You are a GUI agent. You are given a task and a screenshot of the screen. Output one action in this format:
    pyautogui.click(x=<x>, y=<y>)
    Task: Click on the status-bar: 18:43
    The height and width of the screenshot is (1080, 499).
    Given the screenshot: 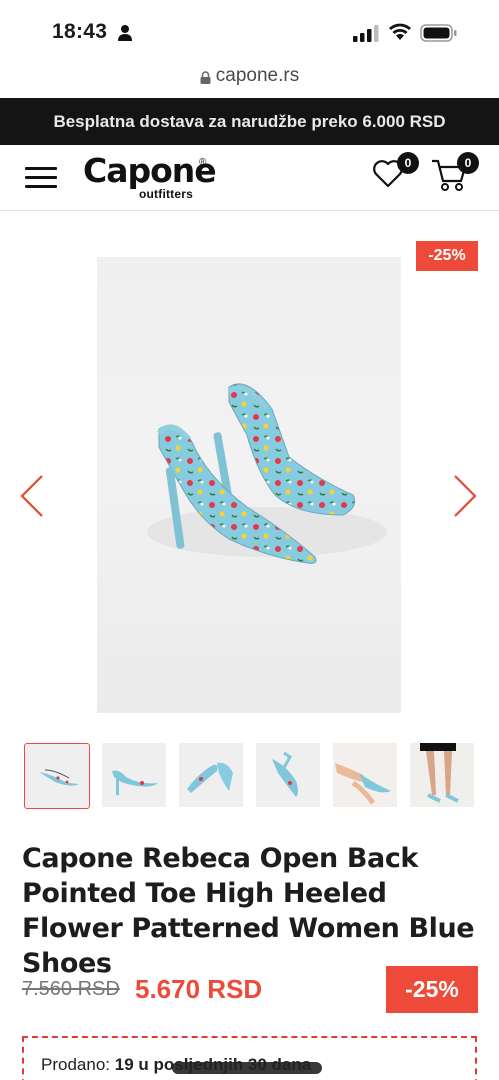 What is the action you would take?
    pyautogui.click(x=249, y=28)
    